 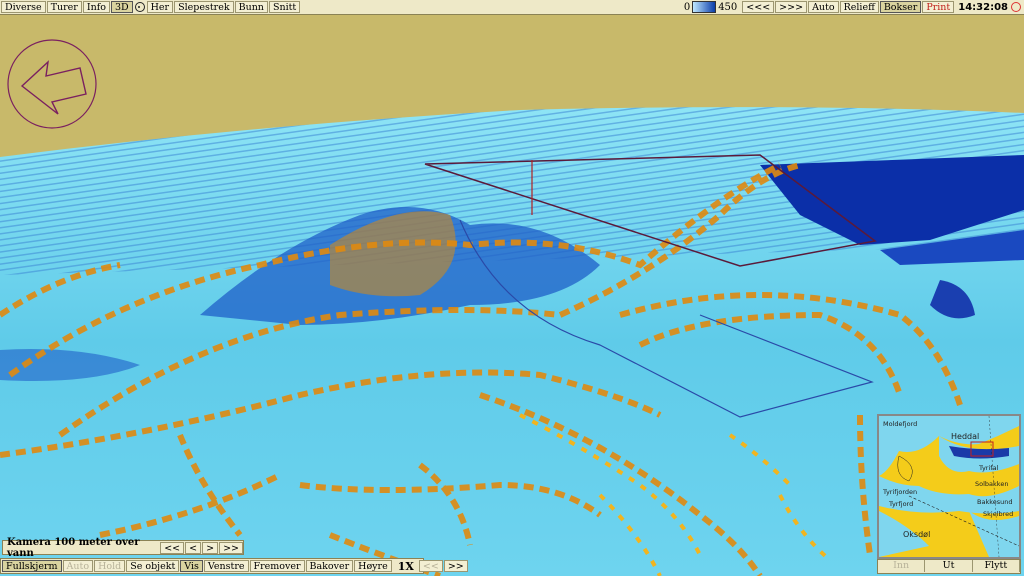 I want to click on camera-fast-forward-button: >>, so click(x=231, y=547).